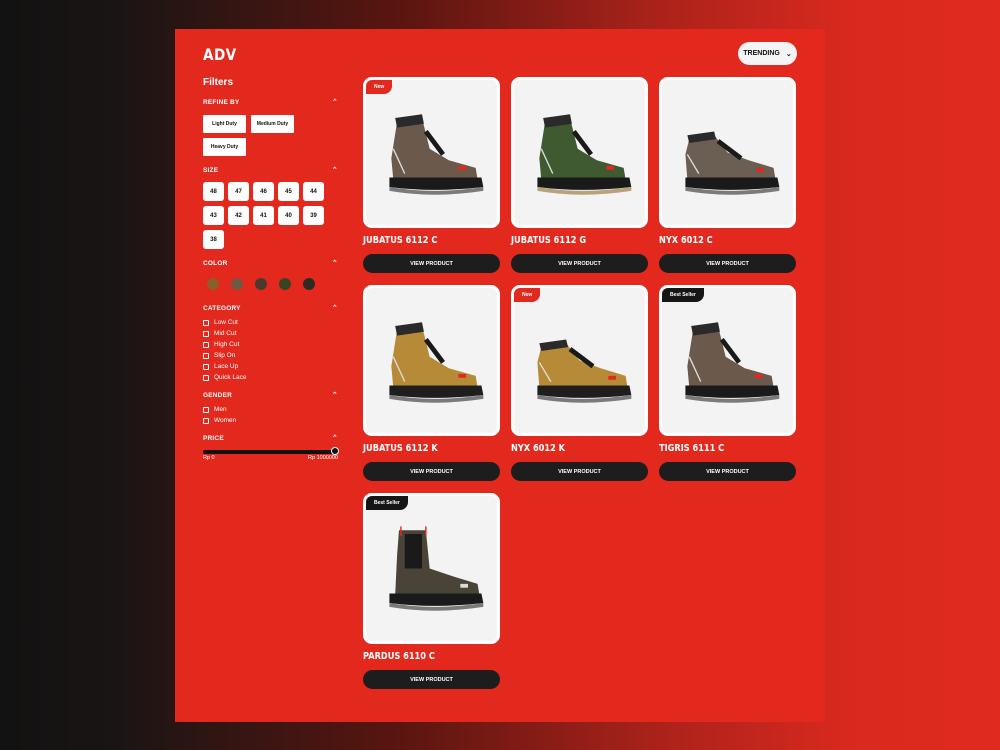 The image size is (1000, 750). Describe the element at coordinates (399, 656) in the screenshot. I see `product-name: PARDUS 6110 C` at that location.